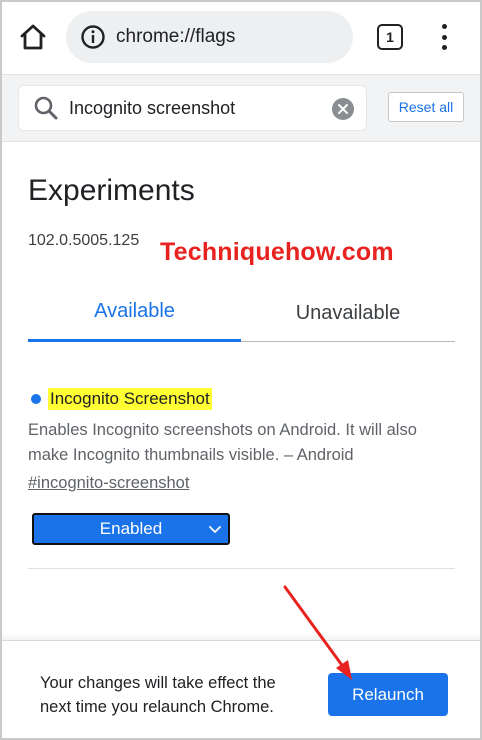 This screenshot has height=740, width=482. What do you see at coordinates (46, 108) in the screenshot?
I see `search-icon` at bounding box center [46, 108].